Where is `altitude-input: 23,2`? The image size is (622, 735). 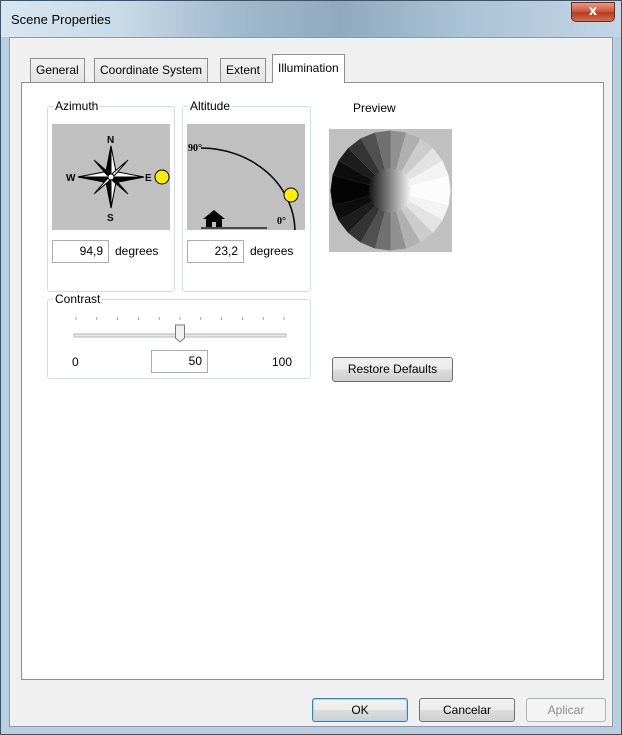
altitude-input: 23,2 is located at coordinates (215, 251).